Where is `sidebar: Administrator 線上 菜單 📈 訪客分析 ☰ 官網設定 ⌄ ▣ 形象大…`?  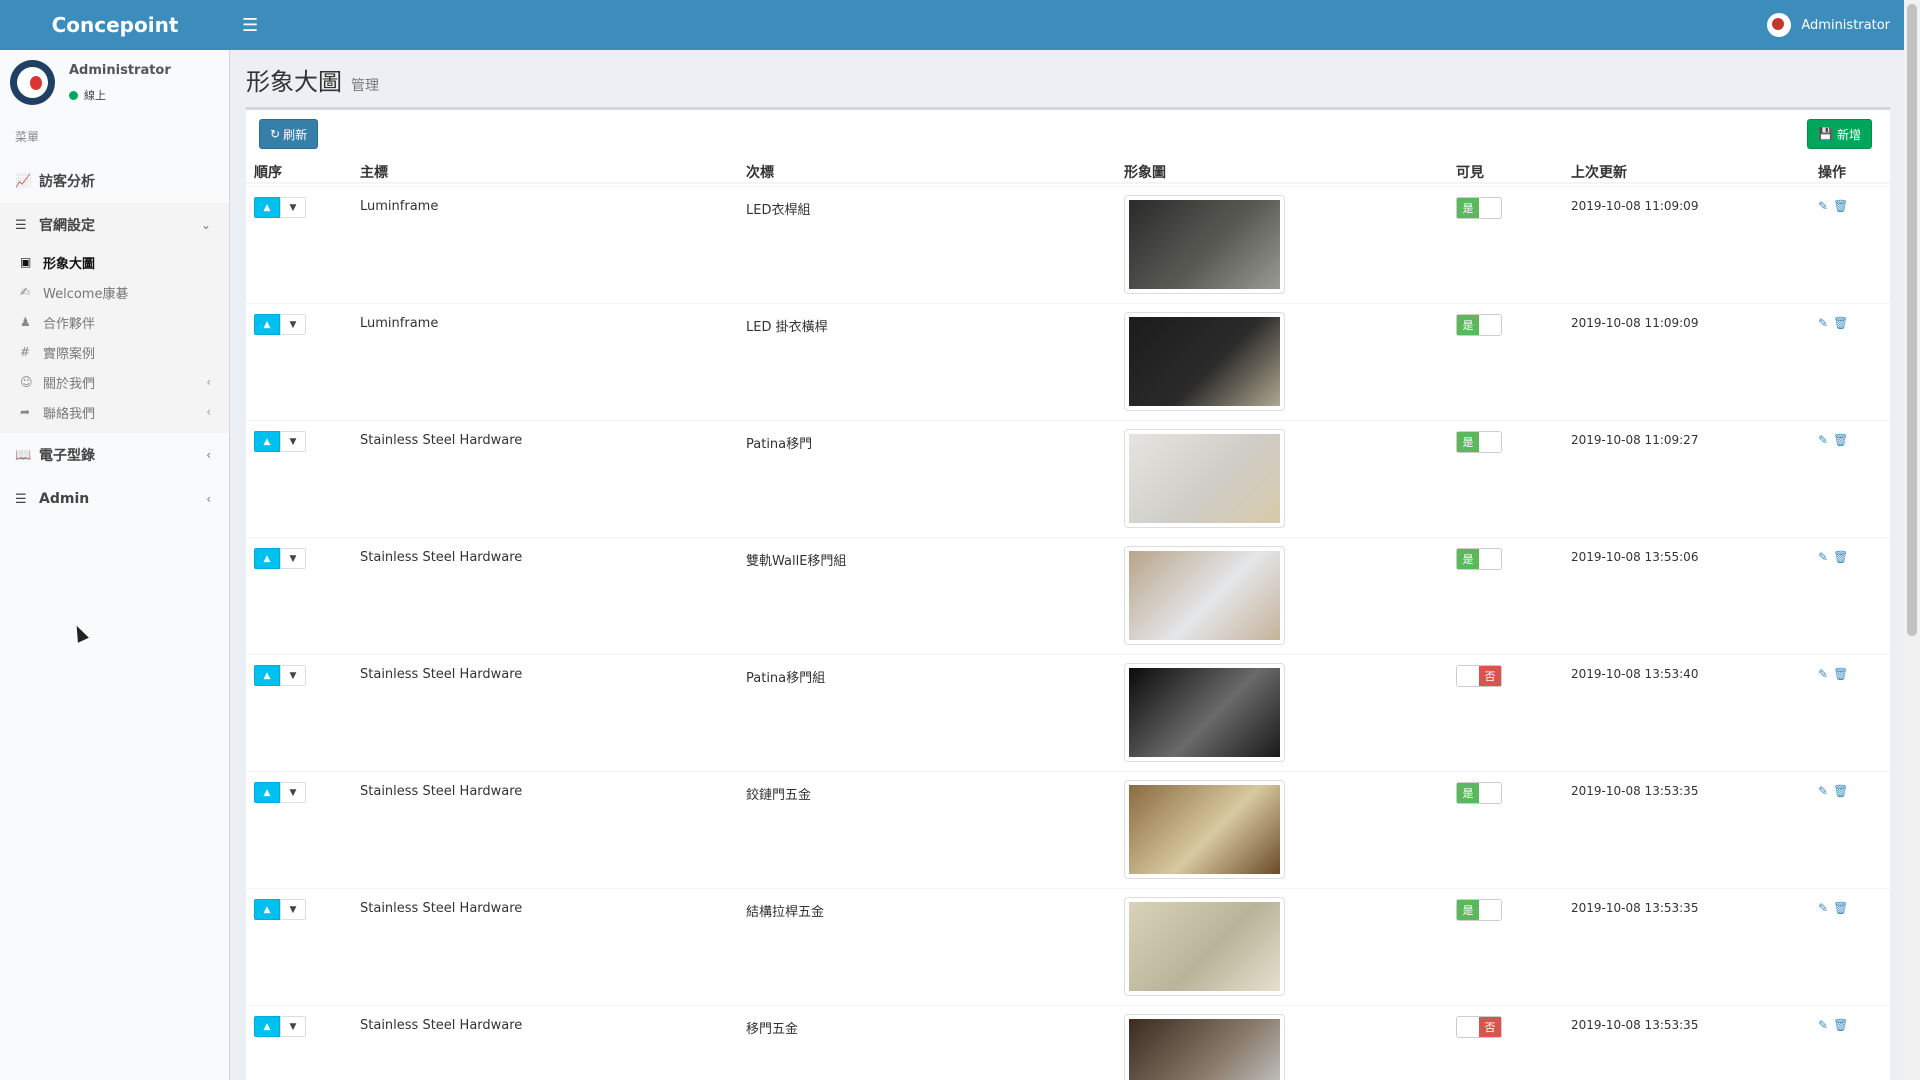 sidebar: Administrator 線上 菜單 📈 訪客分析 ☰ 官網設定 ⌄ ▣ 形象大… is located at coordinates (115, 565).